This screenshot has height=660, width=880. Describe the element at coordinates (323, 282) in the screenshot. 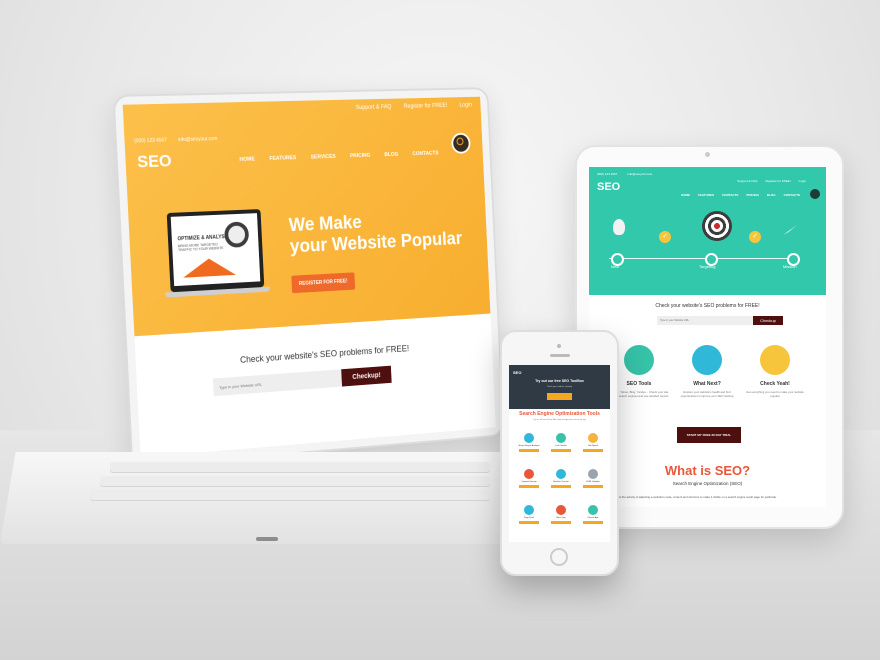

I see `register-button: REGISTER FOR FREE!` at that location.